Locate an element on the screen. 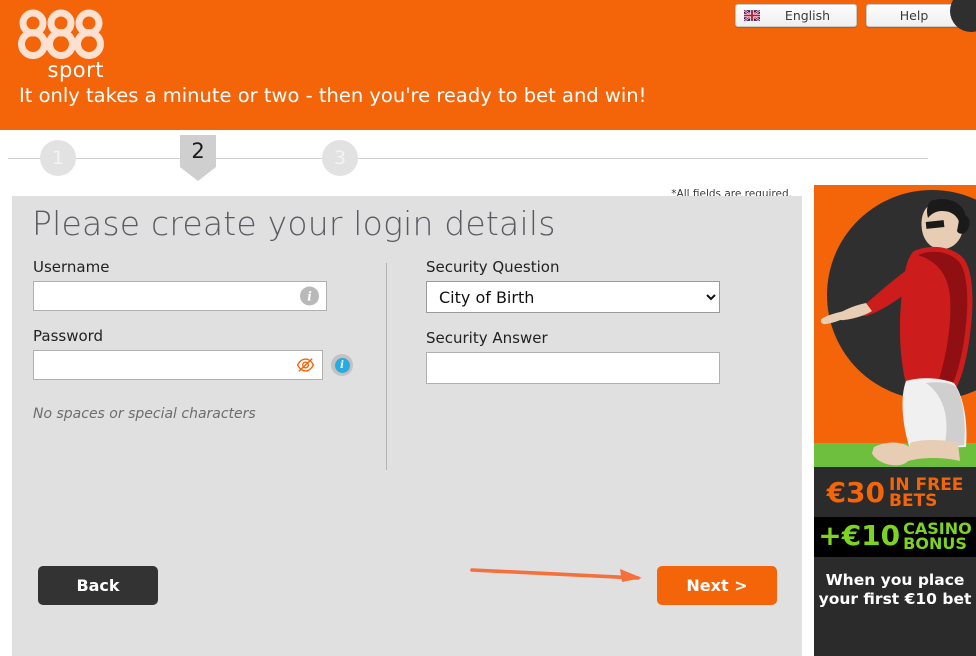 The height and width of the screenshot is (656, 976). step-1: 1 is located at coordinates (58, 158).